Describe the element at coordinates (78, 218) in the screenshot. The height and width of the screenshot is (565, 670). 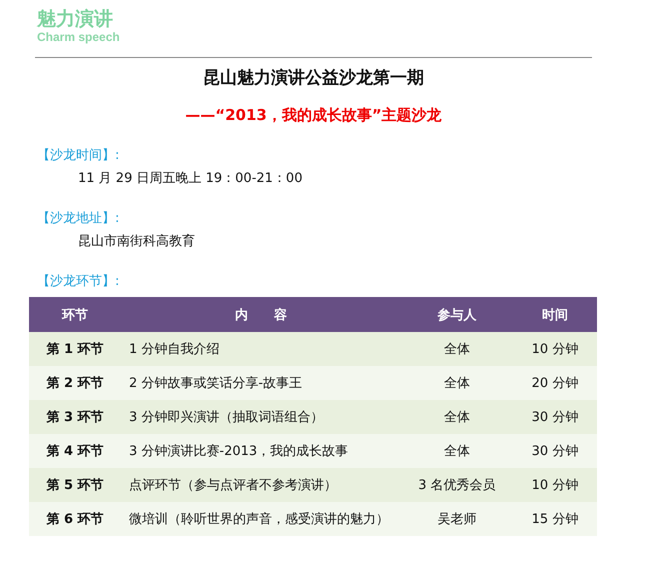
I see `section-label: 【沙龙地址】:` at that location.